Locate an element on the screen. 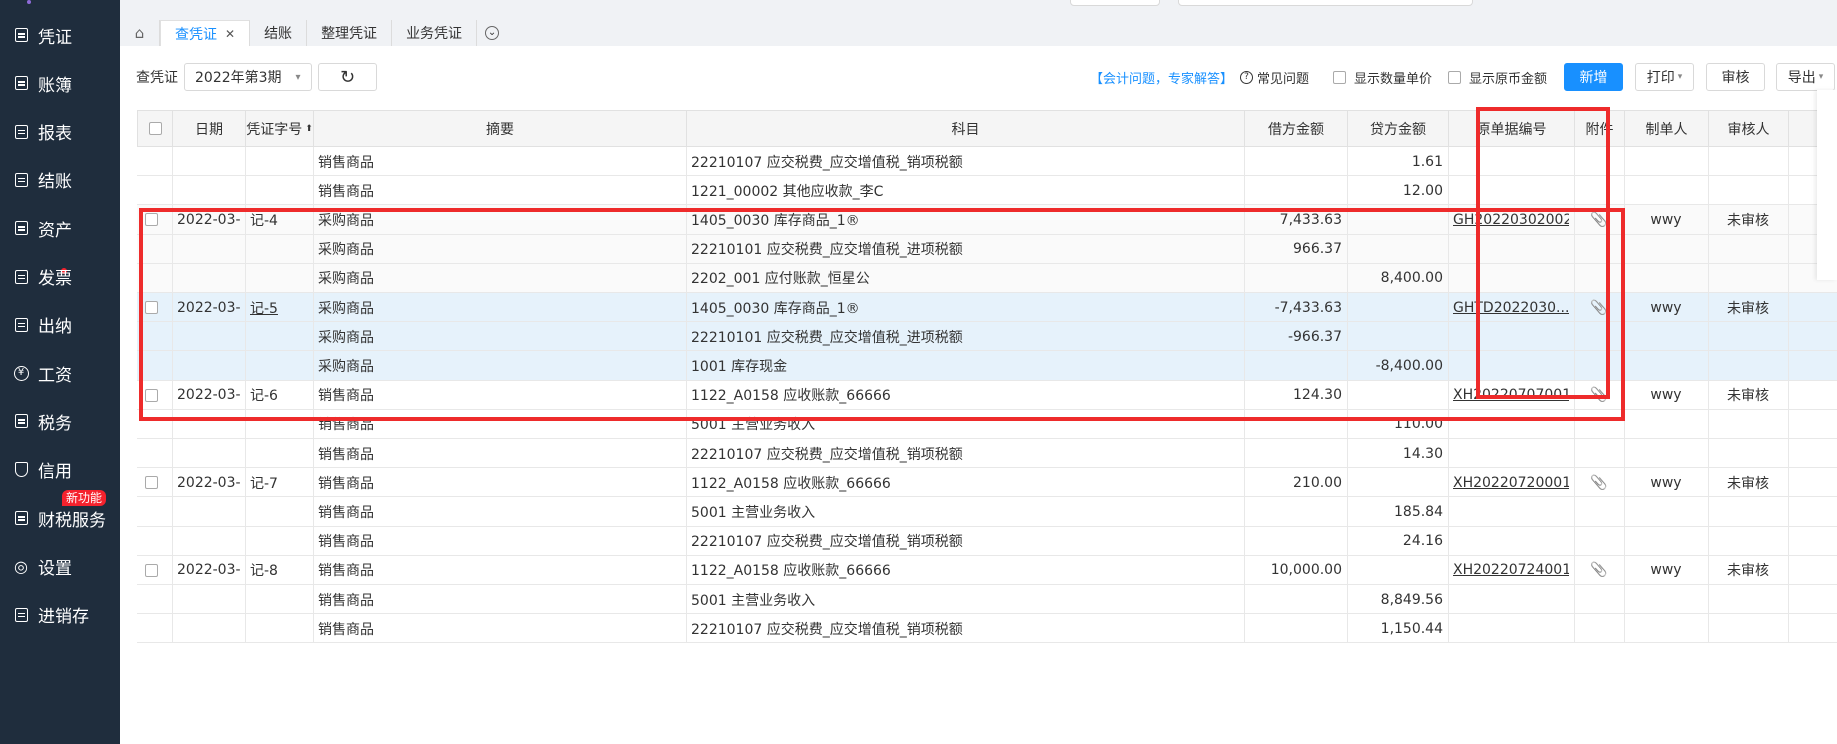 Image resolution: width=1837 pixels, height=744 pixels. top-search-box is located at coordinates (1325, 3).